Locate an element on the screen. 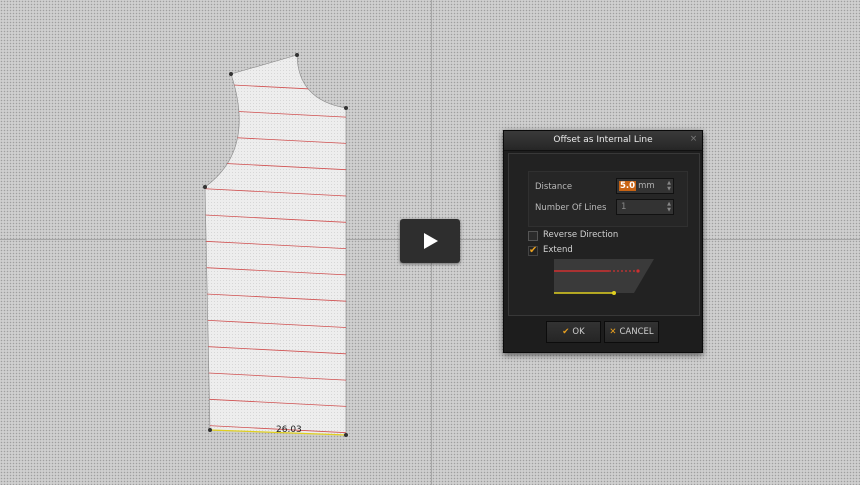 This screenshot has width=860, height=485. play-icon is located at coordinates (431, 241).